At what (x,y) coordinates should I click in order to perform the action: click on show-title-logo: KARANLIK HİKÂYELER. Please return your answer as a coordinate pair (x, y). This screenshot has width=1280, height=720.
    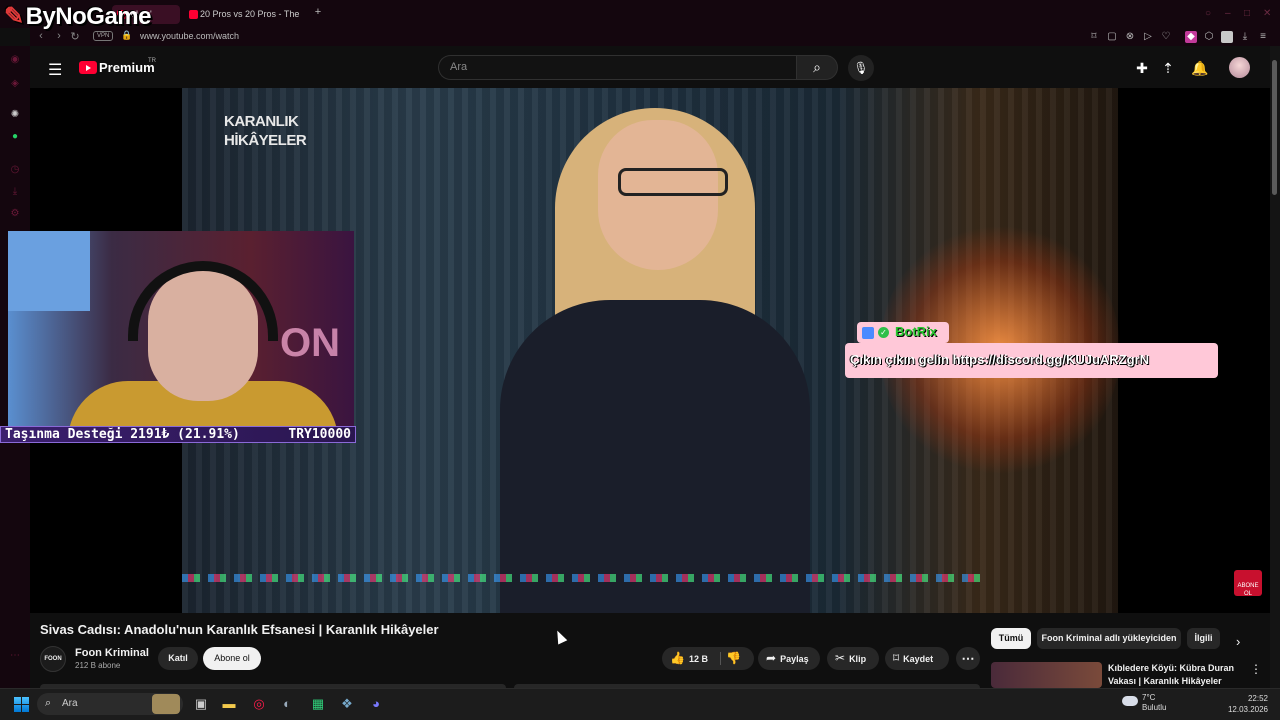
    Looking at the image, I should click on (265, 131).